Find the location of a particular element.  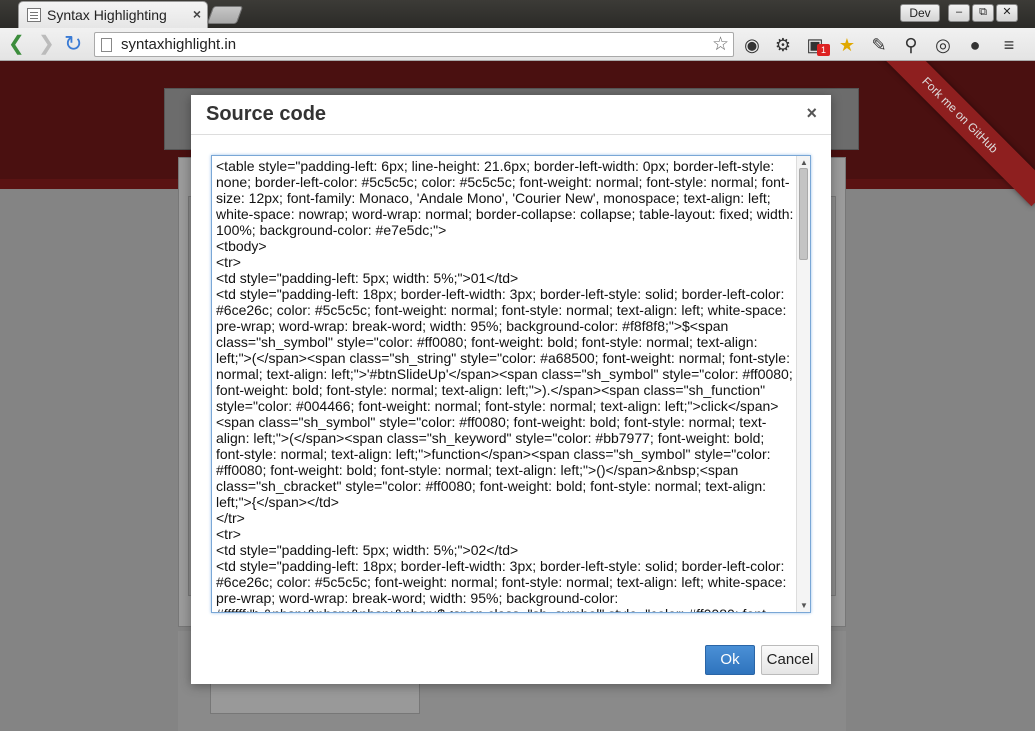

ok-button: Ok is located at coordinates (730, 660).